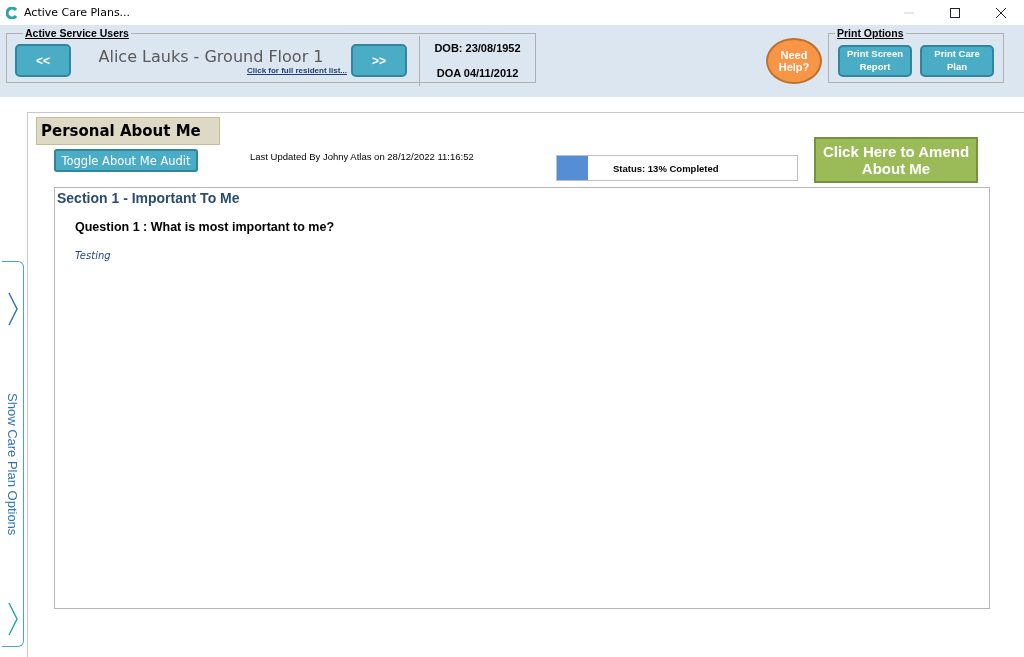  What do you see at coordinates (794, 61) in the screenshot?
I see `help-button: Need Help?` at bounding box center [794, 61].